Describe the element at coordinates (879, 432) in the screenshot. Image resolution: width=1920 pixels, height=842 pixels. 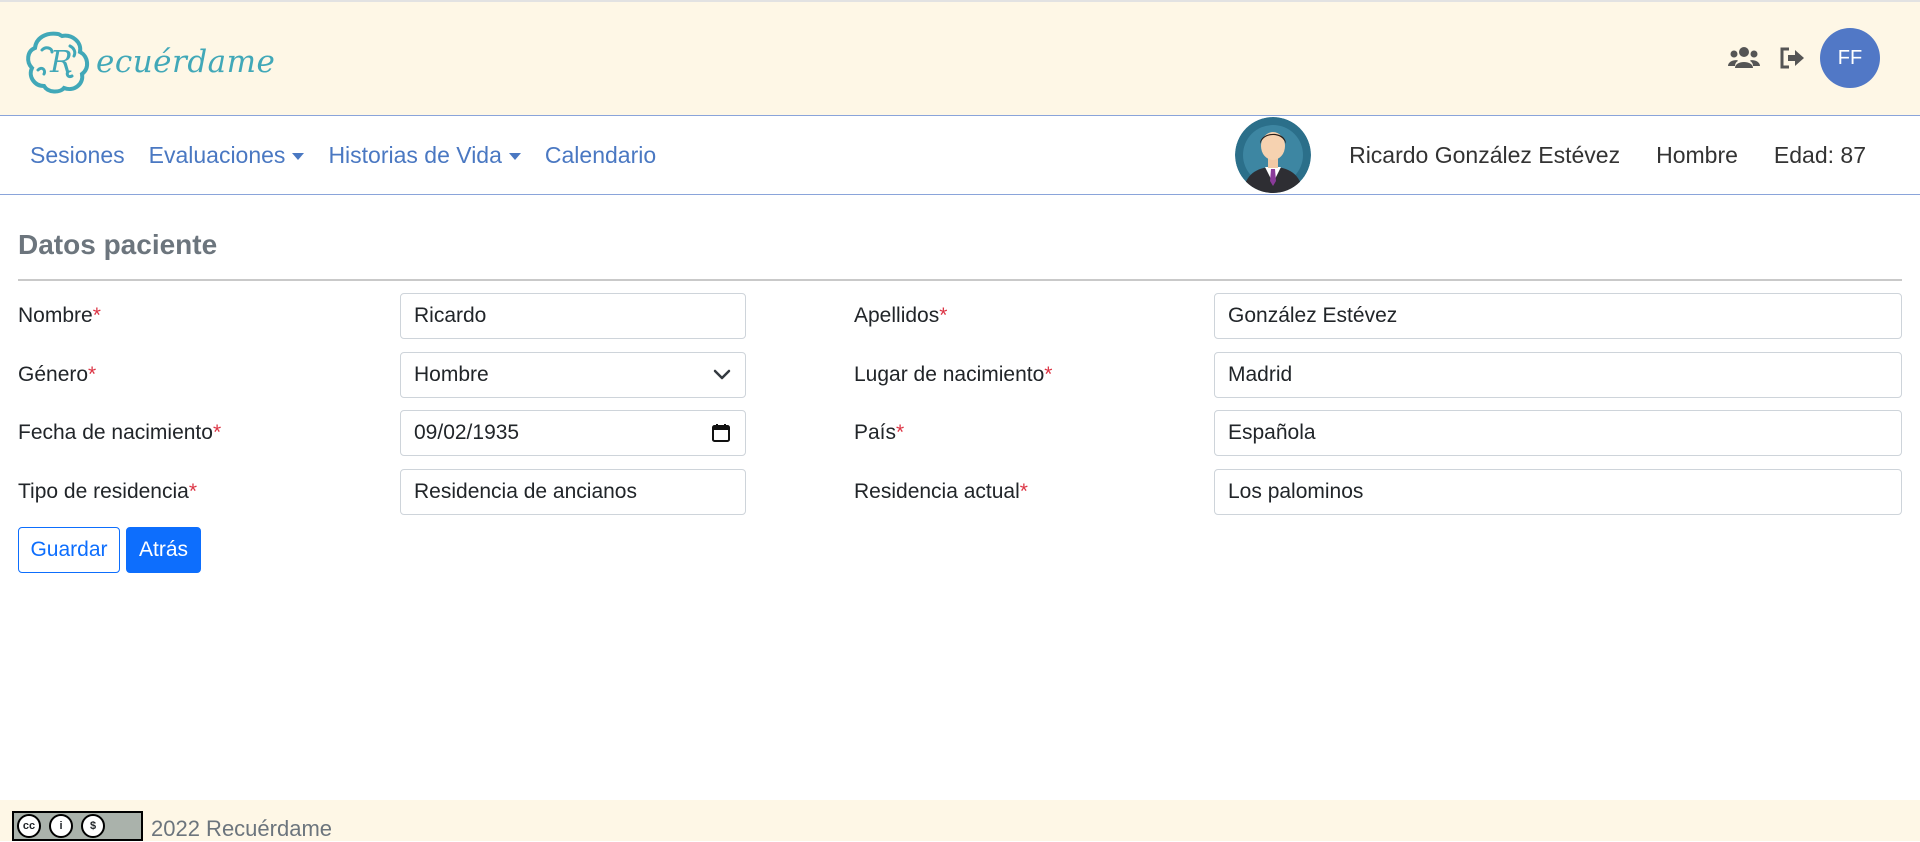
I see `pais-label: País*` at that location.